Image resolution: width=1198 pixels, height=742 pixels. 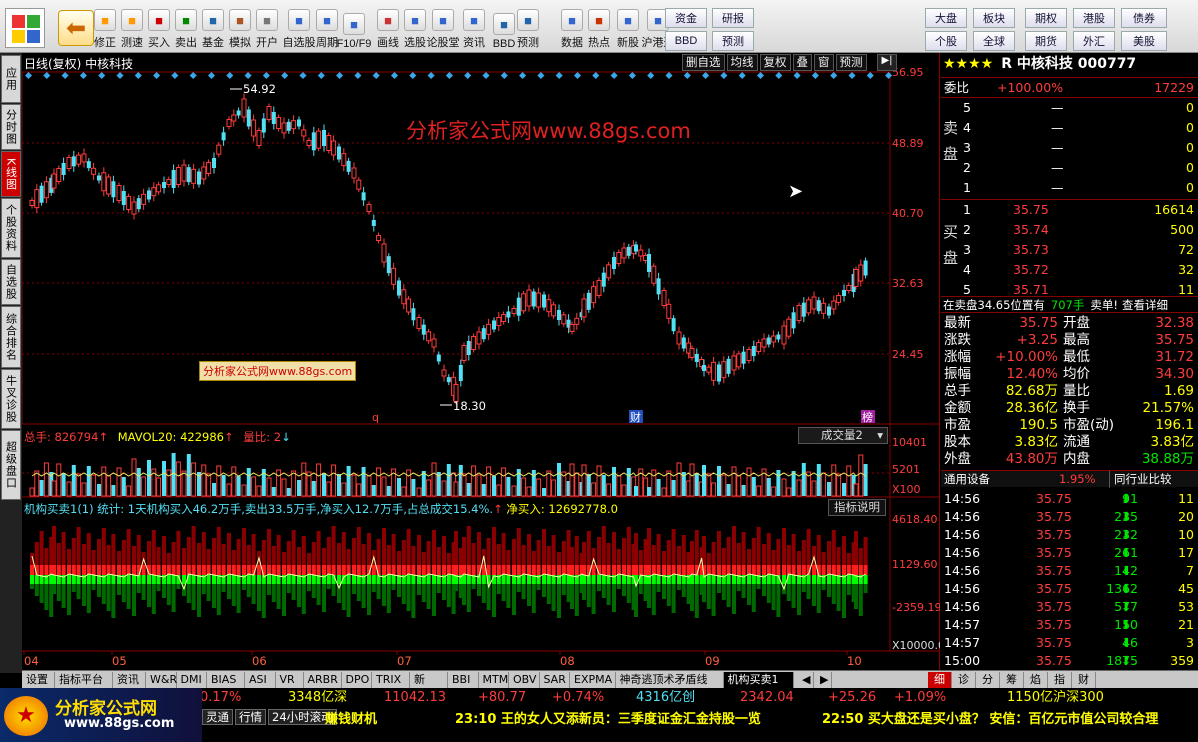 What do you see at coordinates (806, 680) in the screenshot?
I see `tab-scroll-left-icon: ◀` at bounding box center [806, 680].